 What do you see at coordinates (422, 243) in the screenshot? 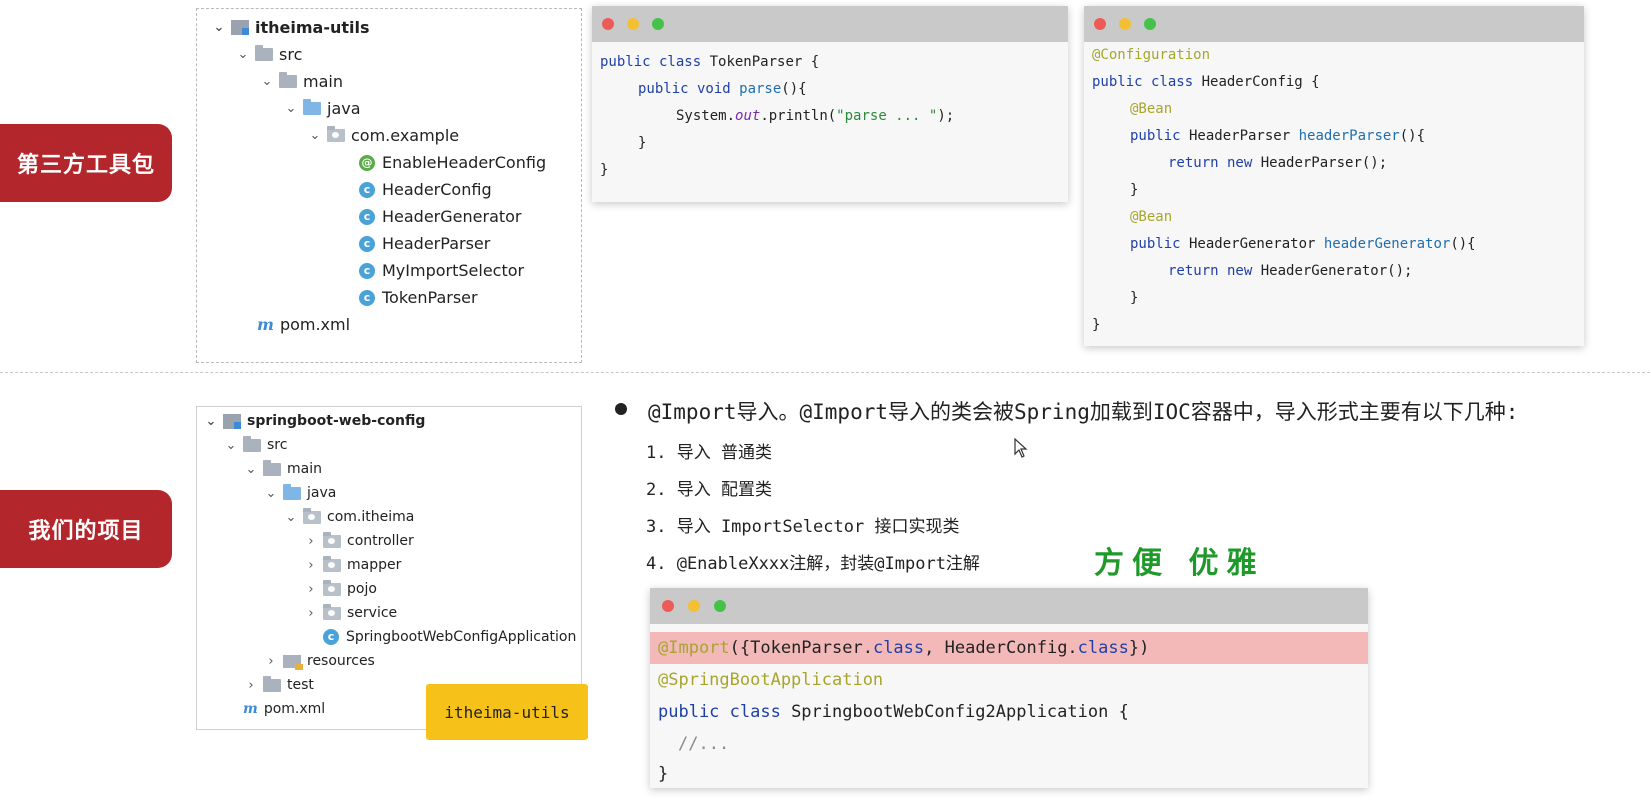
I see `tree-node-class: c HeaderParser` at bounding box center [422, 243].